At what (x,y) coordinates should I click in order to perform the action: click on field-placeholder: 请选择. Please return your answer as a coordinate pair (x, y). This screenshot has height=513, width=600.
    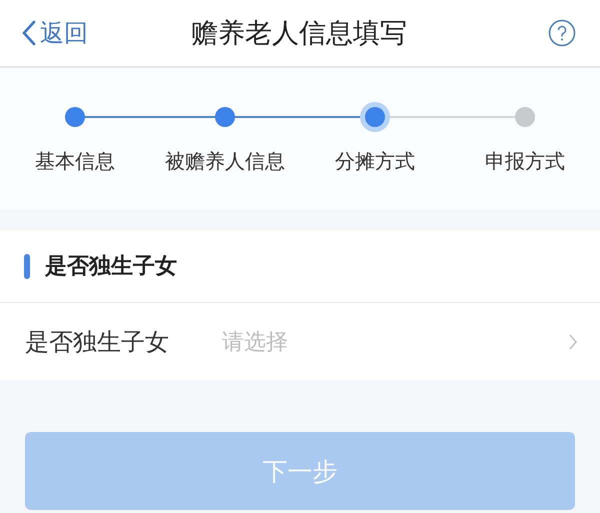
    Looking at the image, I should click on (255, 342).